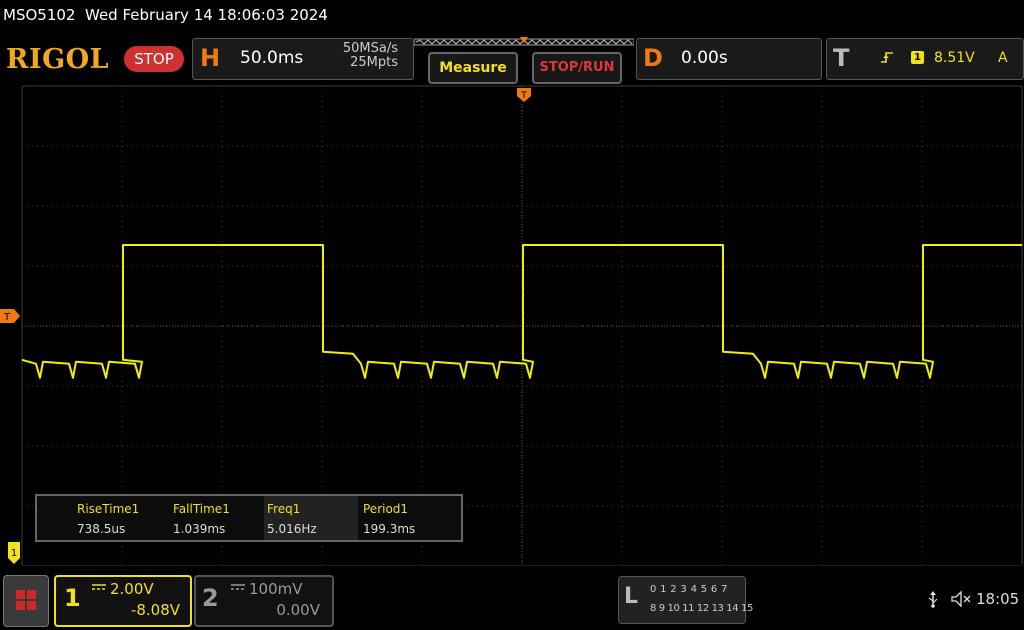 The image size is (1024, 630). I want to click on channel1-number: 1, so click(72, 598).